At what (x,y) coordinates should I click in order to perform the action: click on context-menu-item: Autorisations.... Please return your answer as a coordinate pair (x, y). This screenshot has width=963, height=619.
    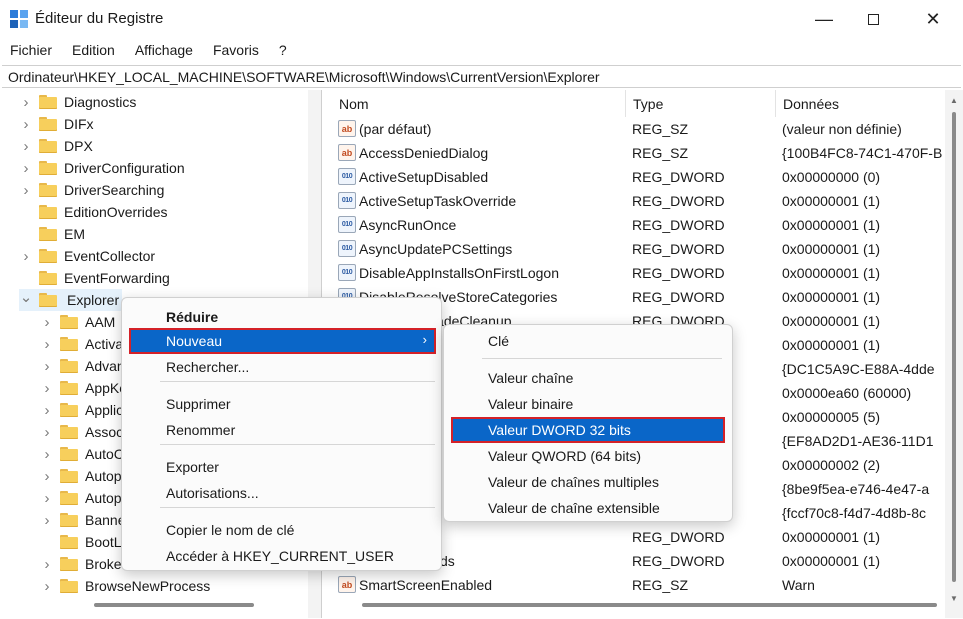
    Looking at the image, I should click on (282, 493).